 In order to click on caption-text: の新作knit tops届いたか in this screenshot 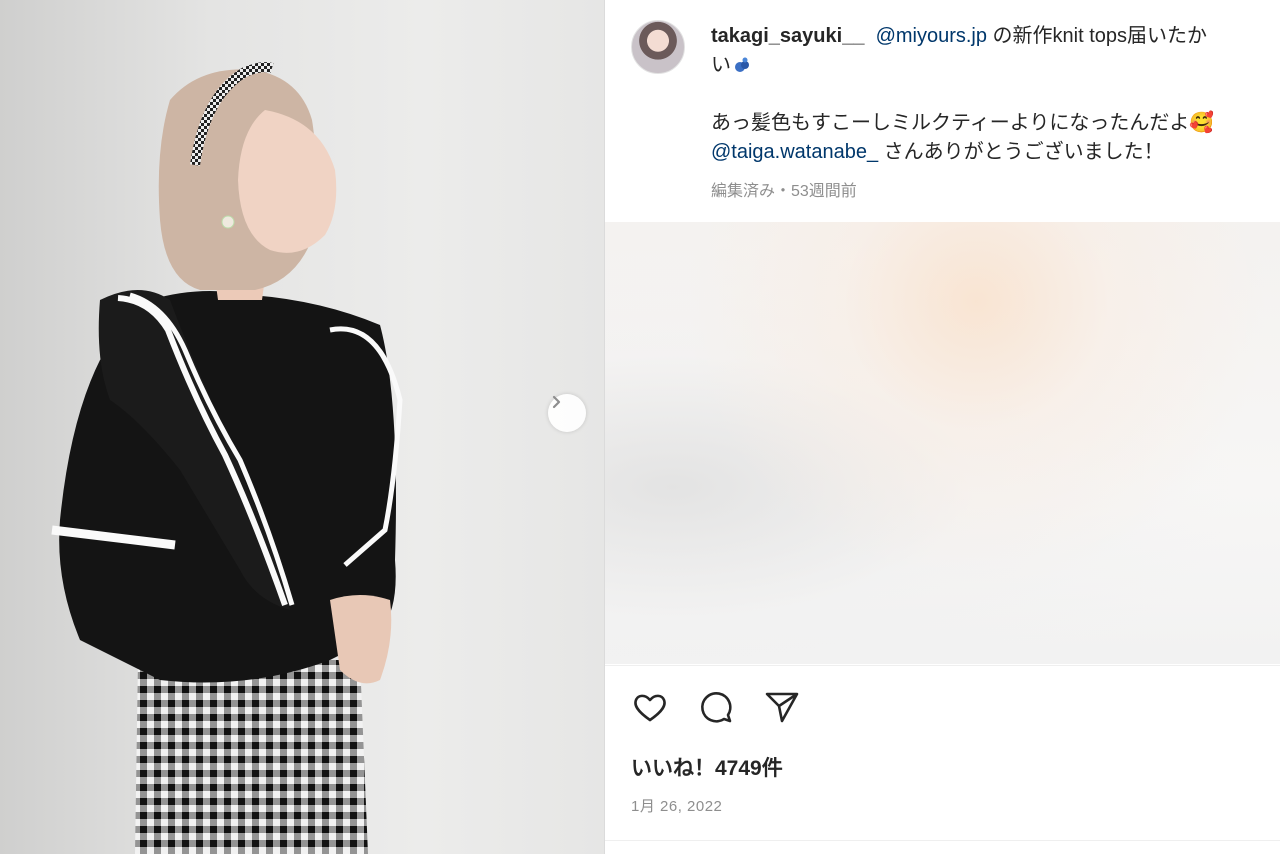, I will do `click(1097, 36)`.